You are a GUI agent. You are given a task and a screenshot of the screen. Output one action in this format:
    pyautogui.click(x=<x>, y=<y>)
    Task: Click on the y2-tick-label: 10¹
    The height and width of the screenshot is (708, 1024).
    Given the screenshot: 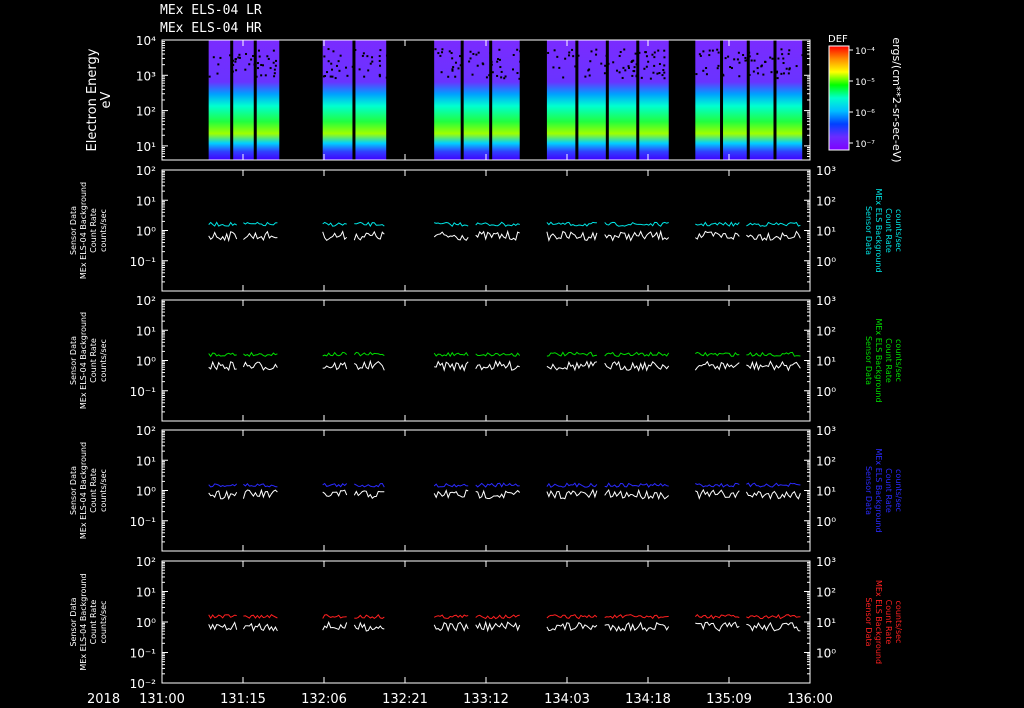 What is the action you would take?
    pyautogui.click(x=826, y=623)
    